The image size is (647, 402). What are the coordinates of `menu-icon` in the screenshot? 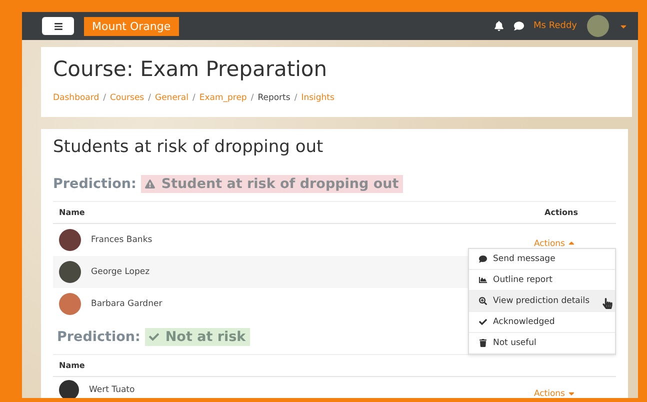 It's located at (58, 26).